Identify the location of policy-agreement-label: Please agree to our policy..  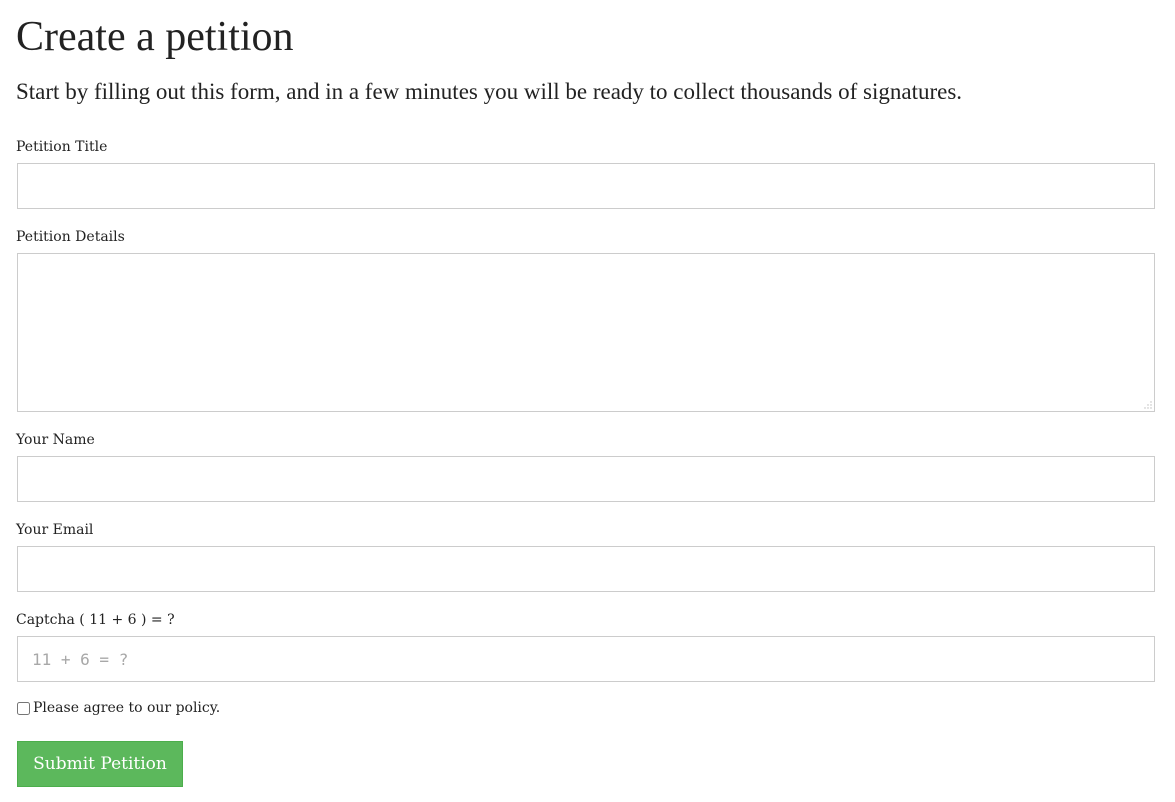
(127, 708).